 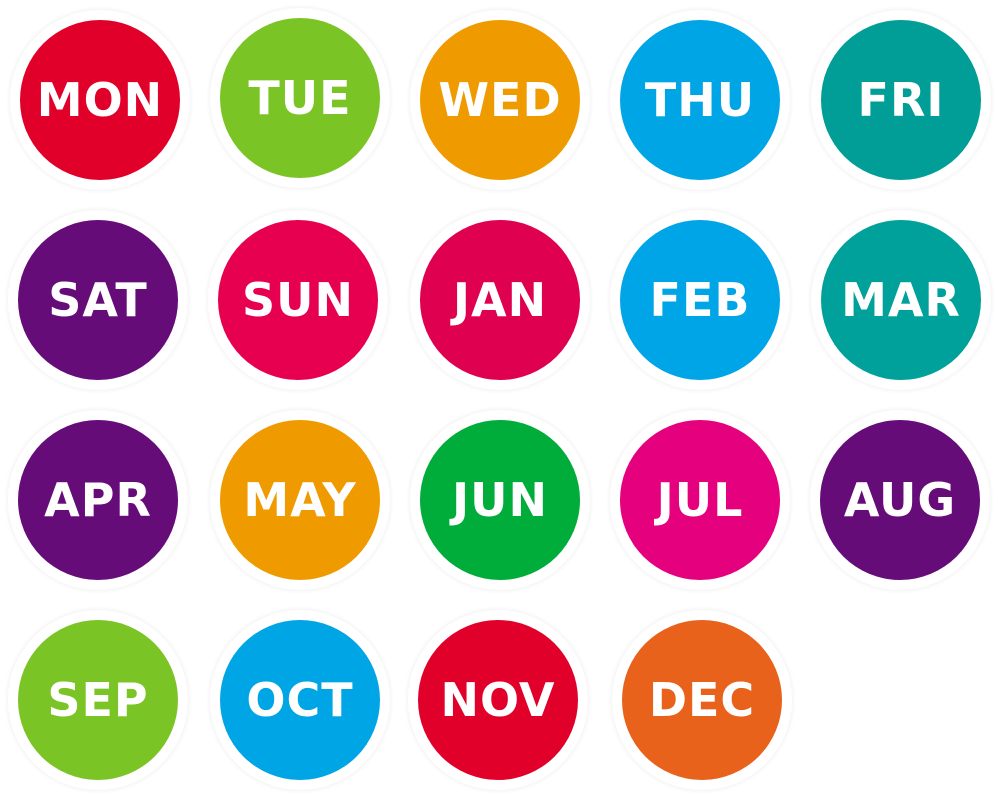 I want to click on badge-label: SAT, so click(x=98, y=300).